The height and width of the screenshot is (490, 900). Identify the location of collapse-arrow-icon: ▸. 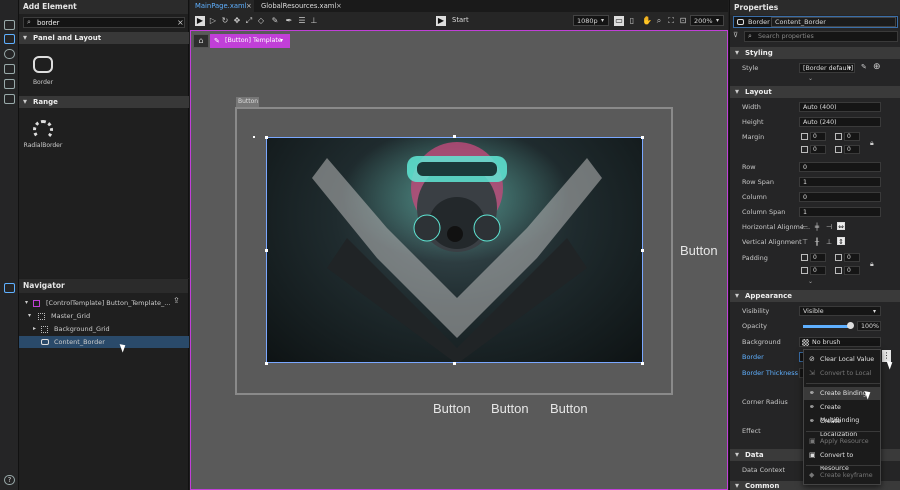
(34, 329).